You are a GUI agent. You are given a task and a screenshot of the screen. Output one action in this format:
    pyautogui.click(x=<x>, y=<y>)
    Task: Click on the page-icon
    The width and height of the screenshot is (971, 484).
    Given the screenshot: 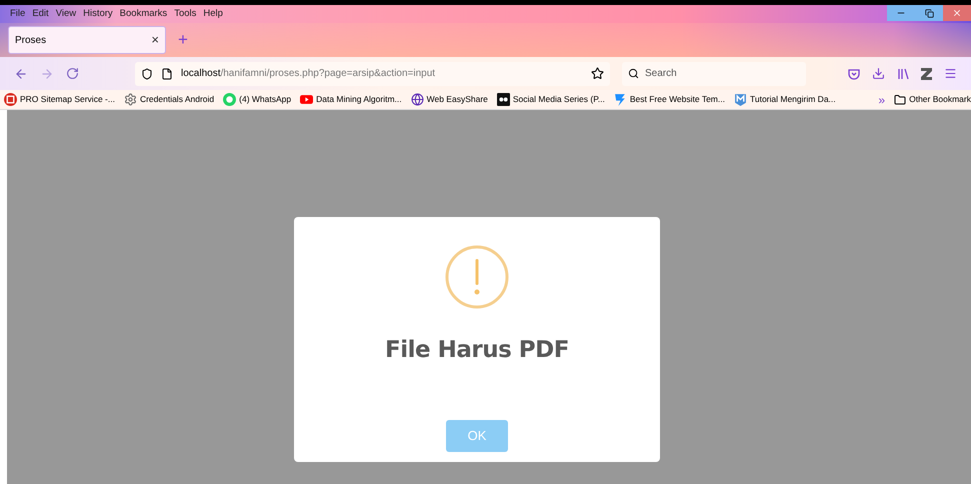 What is the action you would take?
    pyautogui.click(x=167, y=74)
    